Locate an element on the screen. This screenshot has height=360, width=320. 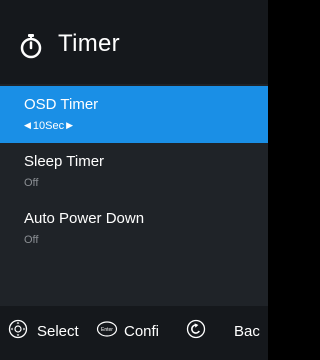
hint-select: Select is located at coordinates (45, 333).